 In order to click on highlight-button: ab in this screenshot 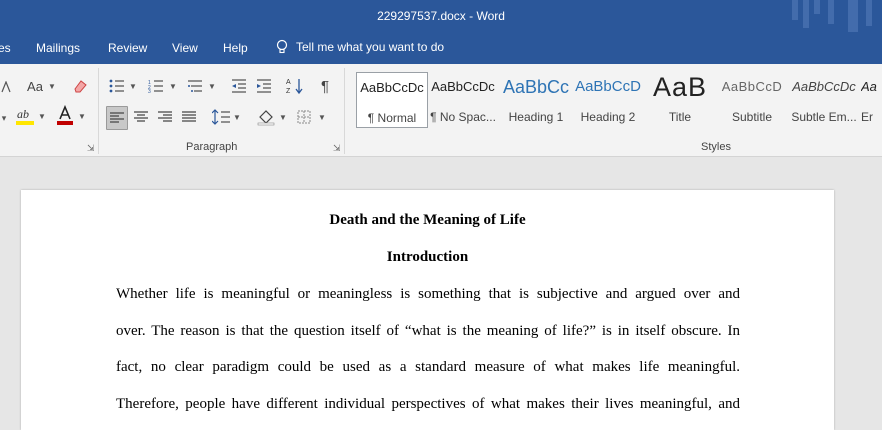, I will do `click(25, 116)`.